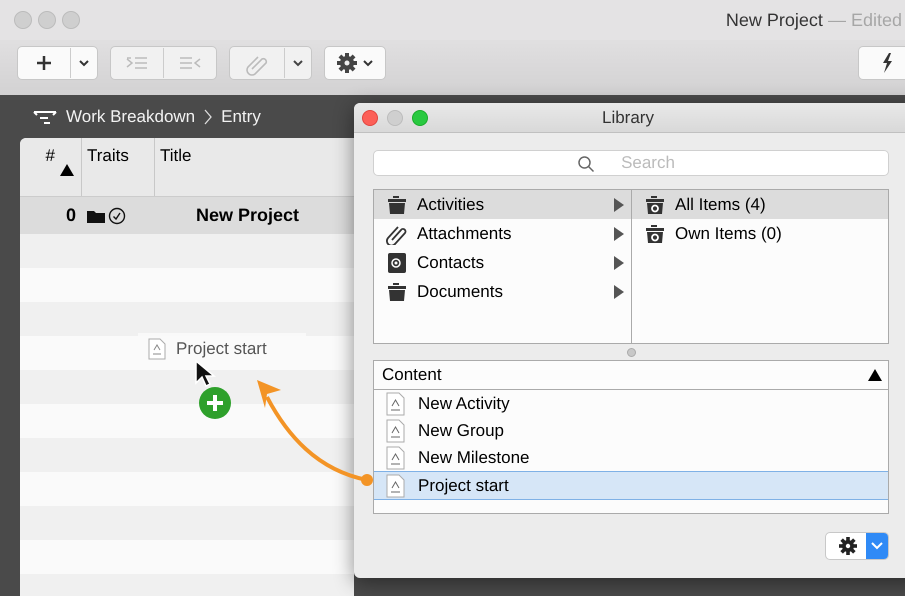  I want to click on content-item: New Activity, so click(631, 403).